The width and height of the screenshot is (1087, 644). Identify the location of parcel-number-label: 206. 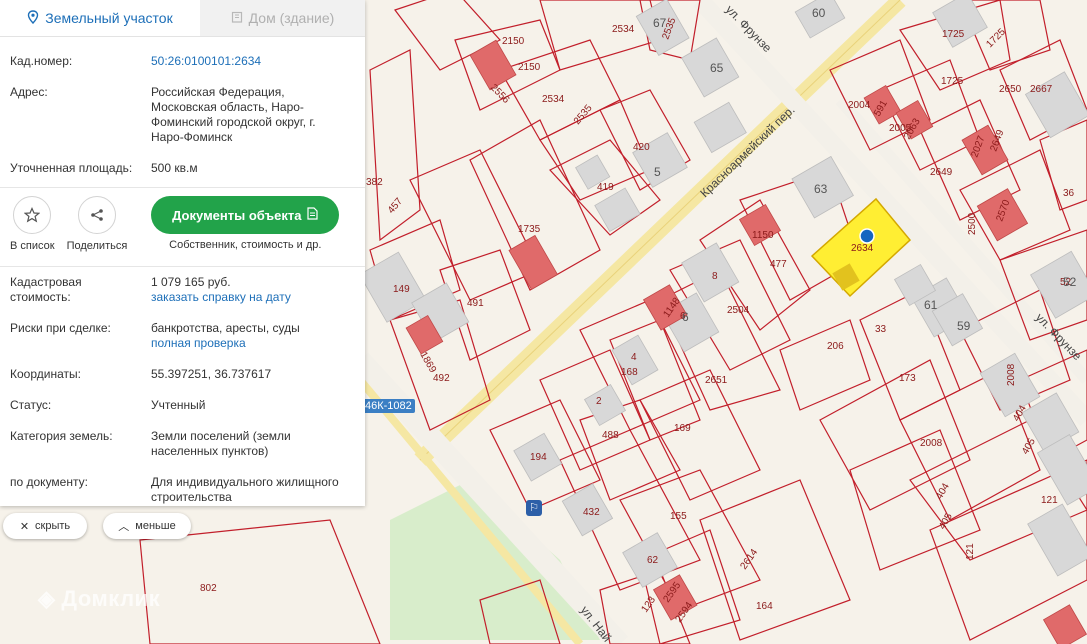
(835, 346).